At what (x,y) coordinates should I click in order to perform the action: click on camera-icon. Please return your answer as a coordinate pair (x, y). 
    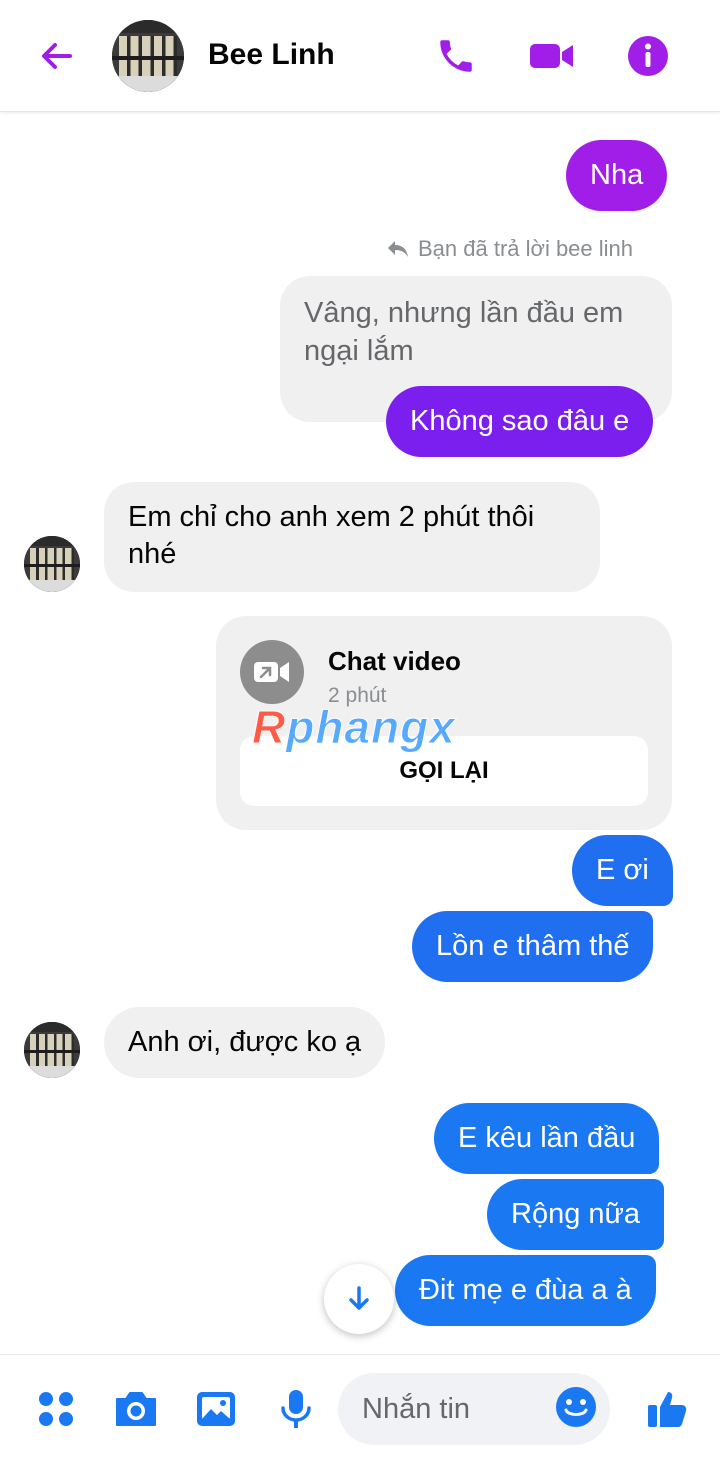
    Looking at the image, I should click on (136, 1409).